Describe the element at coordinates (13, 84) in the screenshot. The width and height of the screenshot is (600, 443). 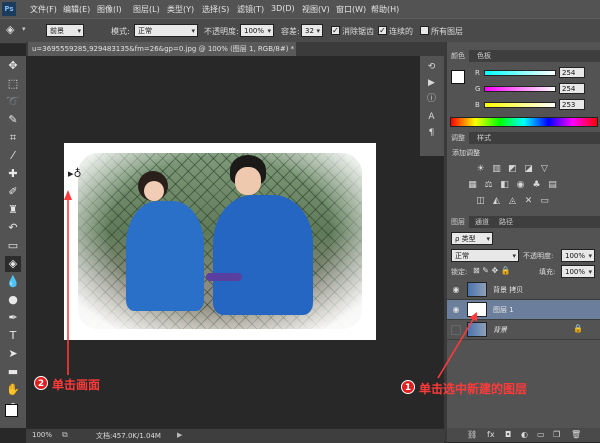
I see `marquee-tool-icon: ⬚` at that location.